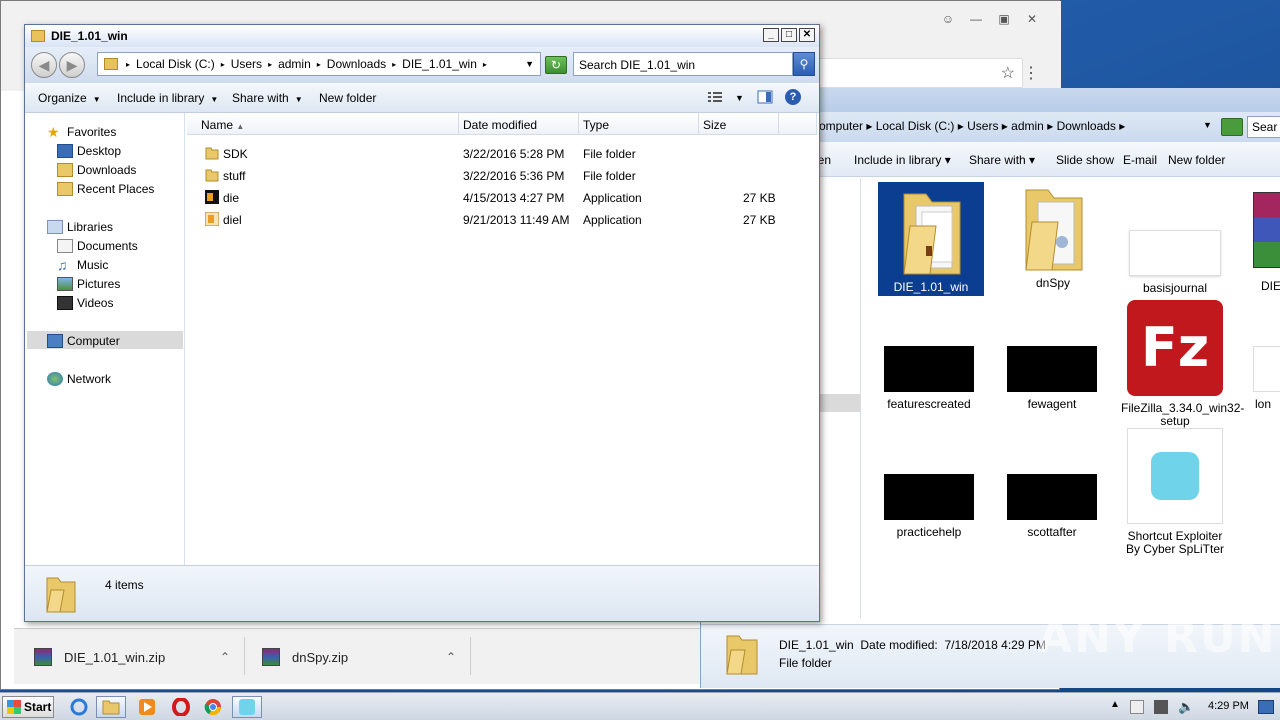 The image size is (1280, 720). Describe the element at coordinates (1052, 378) in the screenshot. I see `tile-fewagent: fewagent` at that location.